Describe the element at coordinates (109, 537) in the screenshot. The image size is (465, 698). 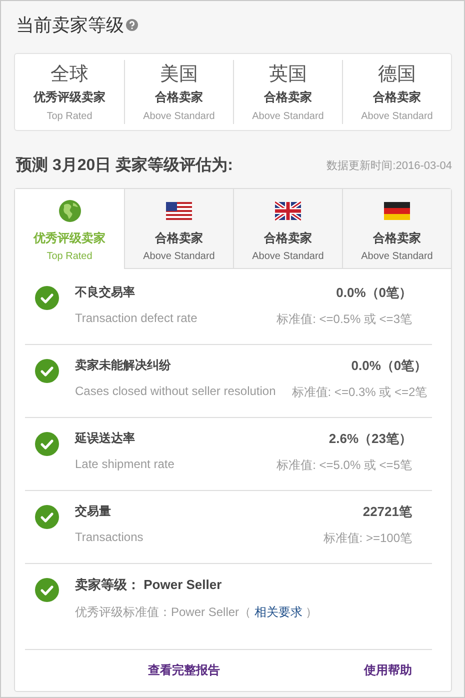
I see `metric-description: Transactions` at that location.